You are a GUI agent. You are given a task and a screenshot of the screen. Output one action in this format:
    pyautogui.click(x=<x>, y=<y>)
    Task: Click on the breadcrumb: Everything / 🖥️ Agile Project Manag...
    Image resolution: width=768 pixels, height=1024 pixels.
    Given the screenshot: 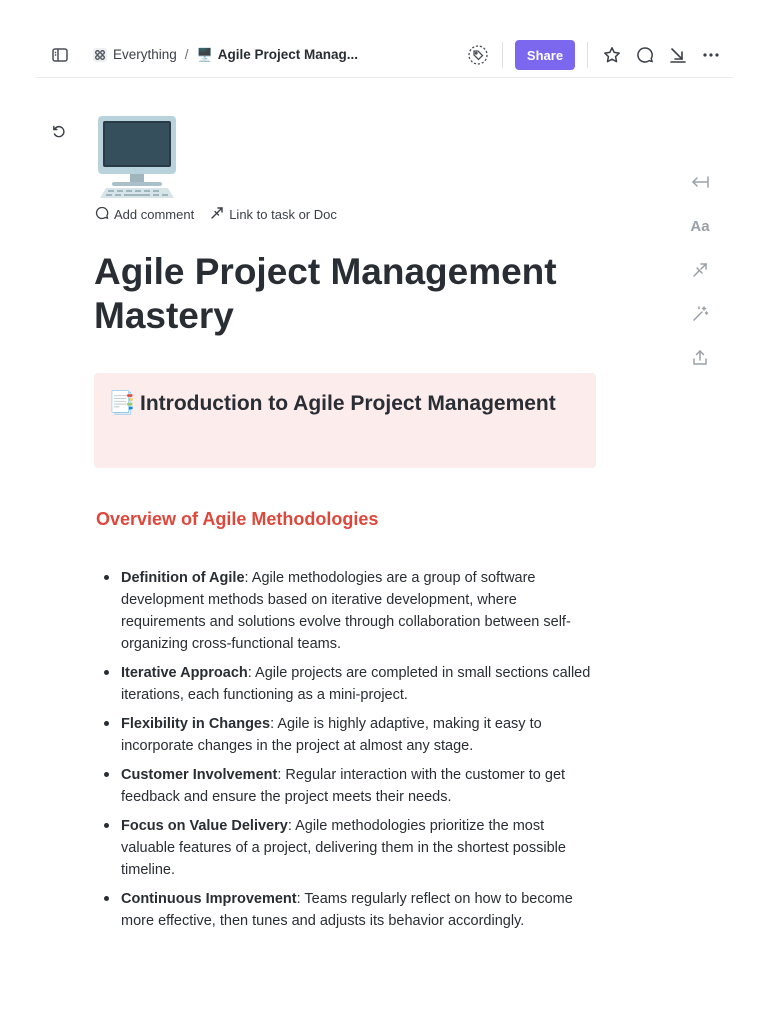 What is the action you would take?
    pyautogui.click(x=225, y=55)
    